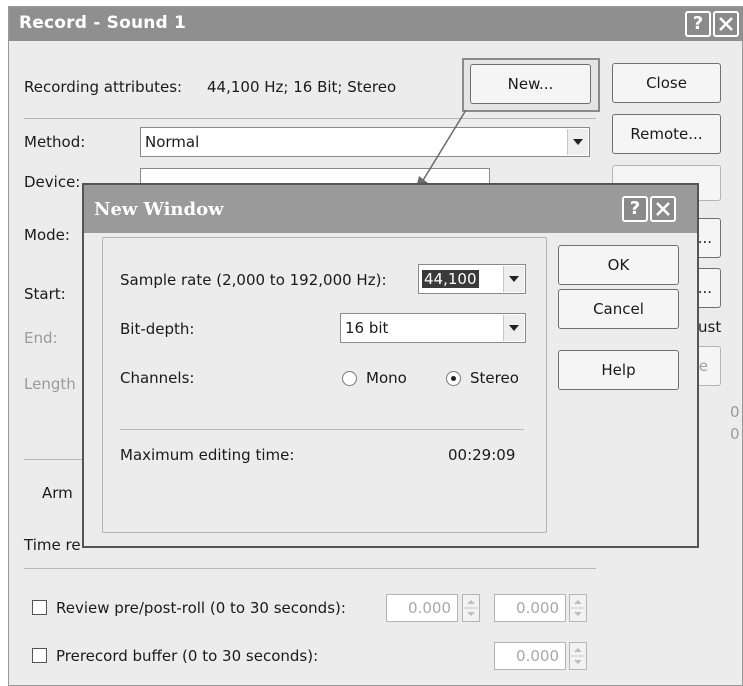  What do you see at coordinates (365, 142) in the screenshot?
I see `method-select: Normal` at bounding box center [365, 142].